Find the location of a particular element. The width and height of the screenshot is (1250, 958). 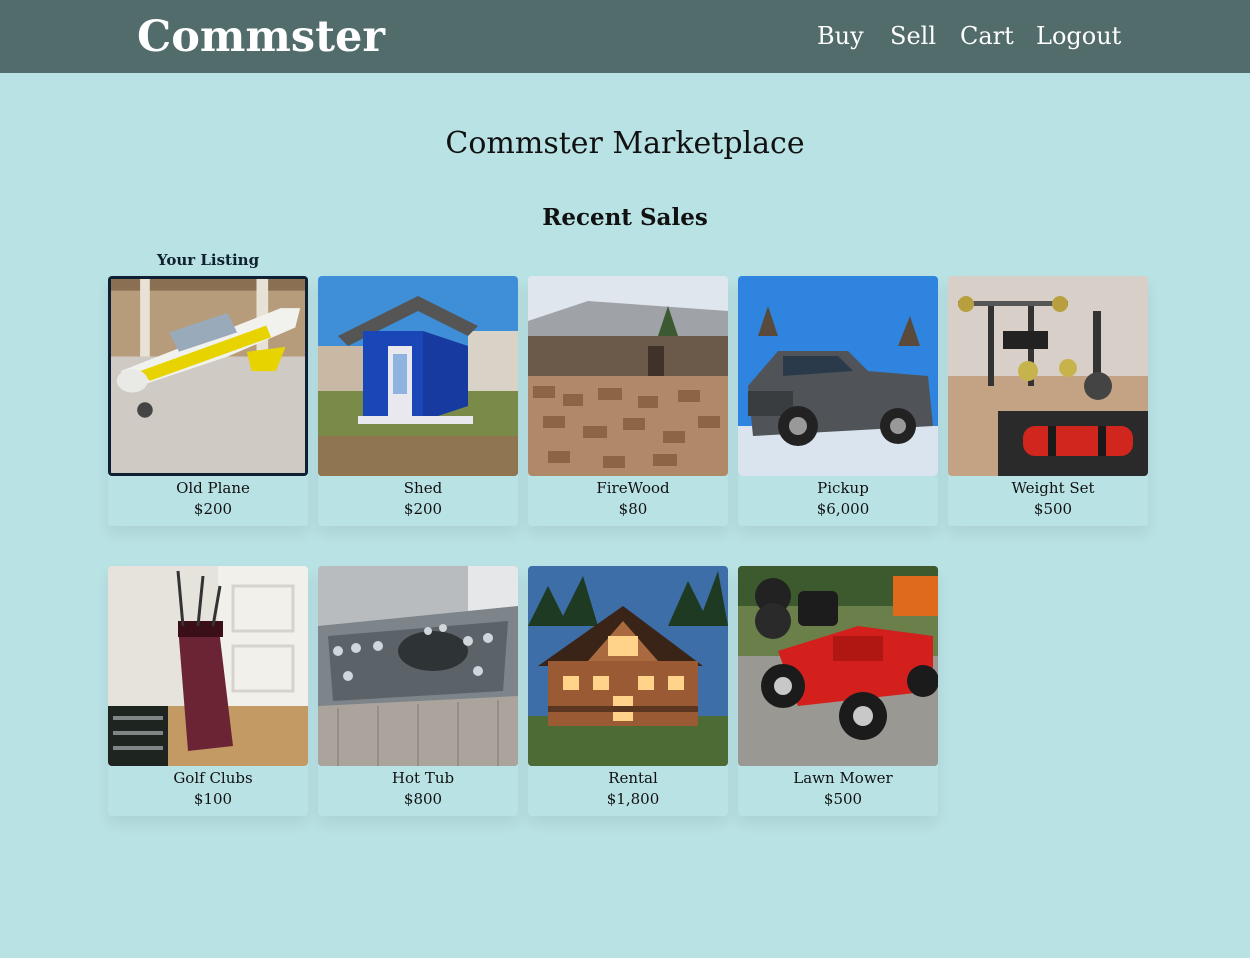

nav-link-buy: Buy is located at coordinates (840, 36).